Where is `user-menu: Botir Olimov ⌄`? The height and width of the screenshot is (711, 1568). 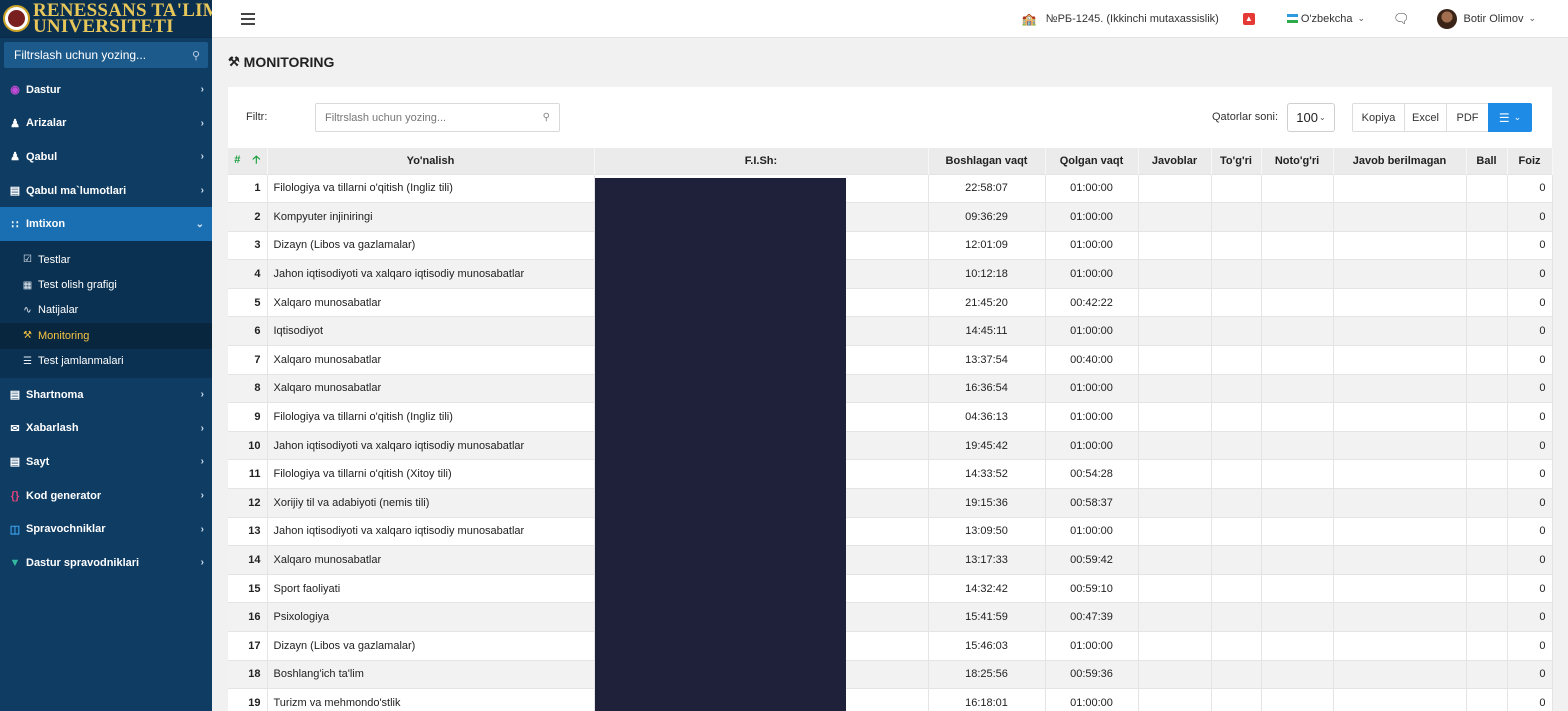
user-menu: Botir Olimov ⌄ is located at coordinates (1486, 18).